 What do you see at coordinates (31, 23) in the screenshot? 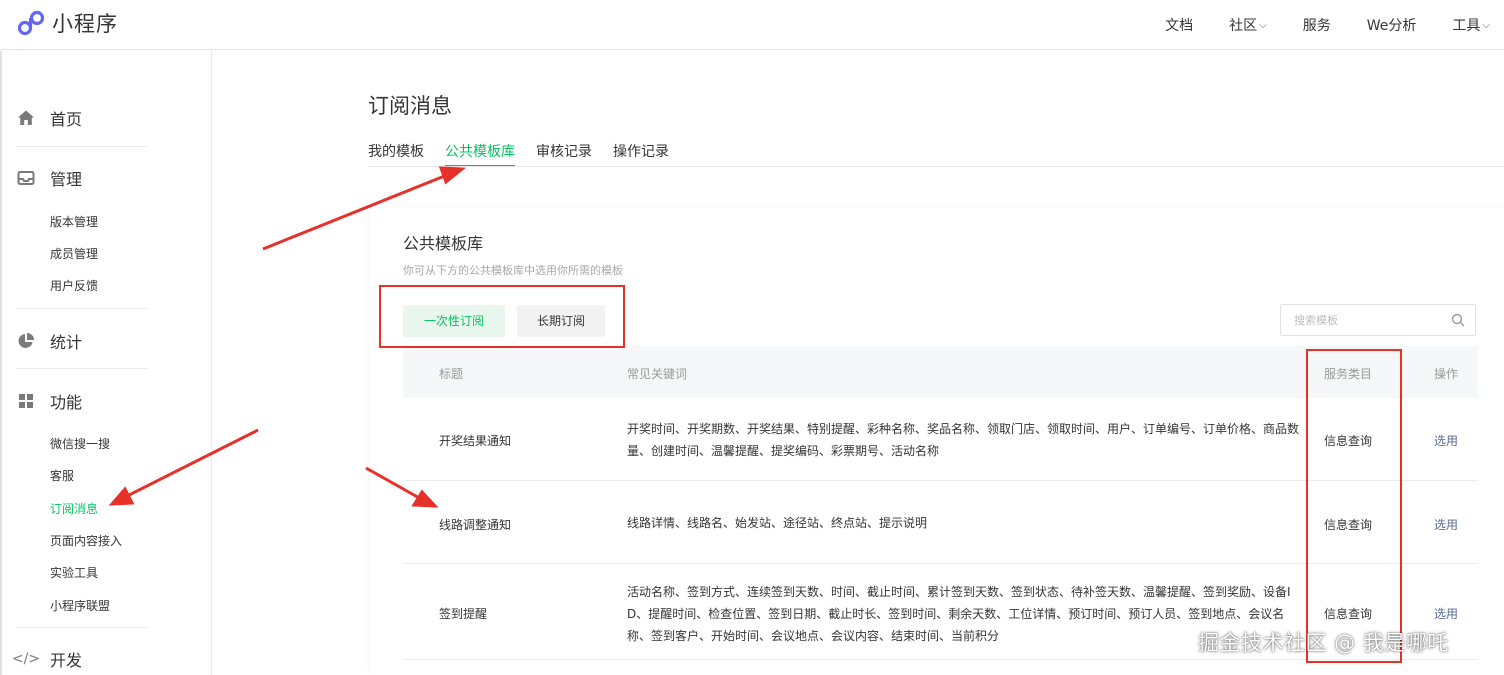
I see `miniprogram-logo-icon` at bounding box center [31, 23].